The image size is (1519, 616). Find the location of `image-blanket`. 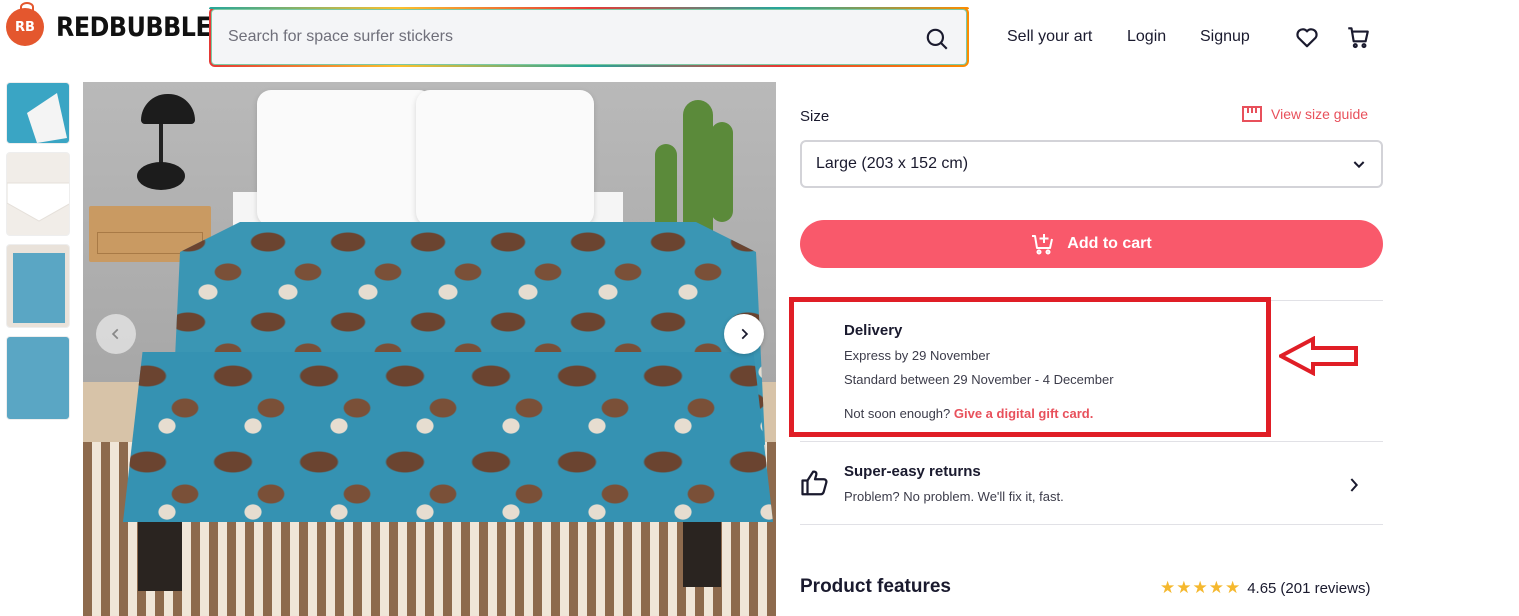

image-blanket is located at coordinates (448, 437).